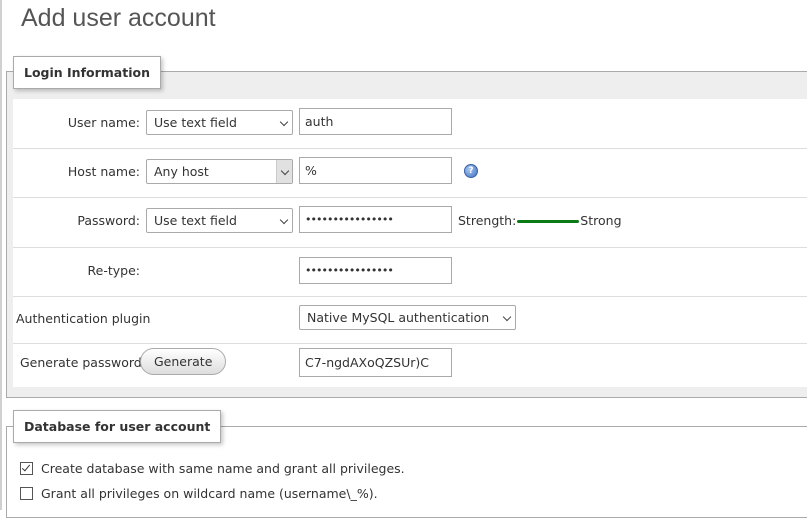  I want to click on strength-value: Strong, so click(601, 220).